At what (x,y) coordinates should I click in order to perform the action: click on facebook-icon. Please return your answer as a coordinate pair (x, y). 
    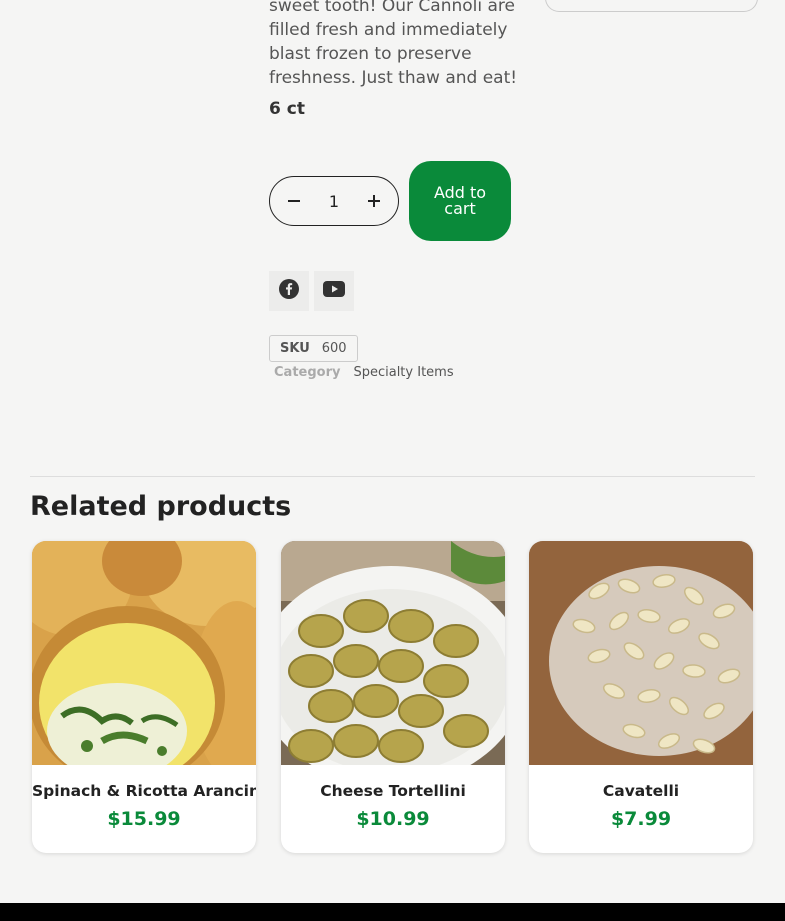
    Looking at the image, I should click on (289, 291).